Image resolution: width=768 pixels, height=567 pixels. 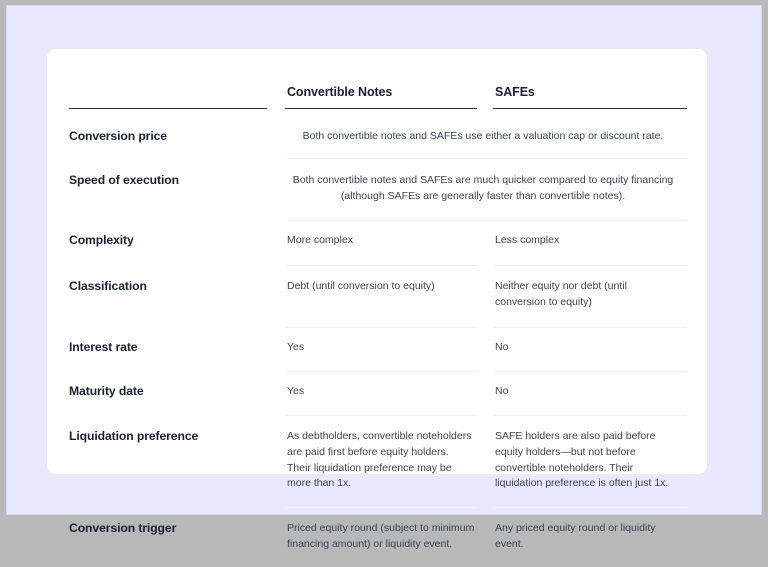 I want to click on column-header-safes-label: SAFEs, so click(x=515, y=92).